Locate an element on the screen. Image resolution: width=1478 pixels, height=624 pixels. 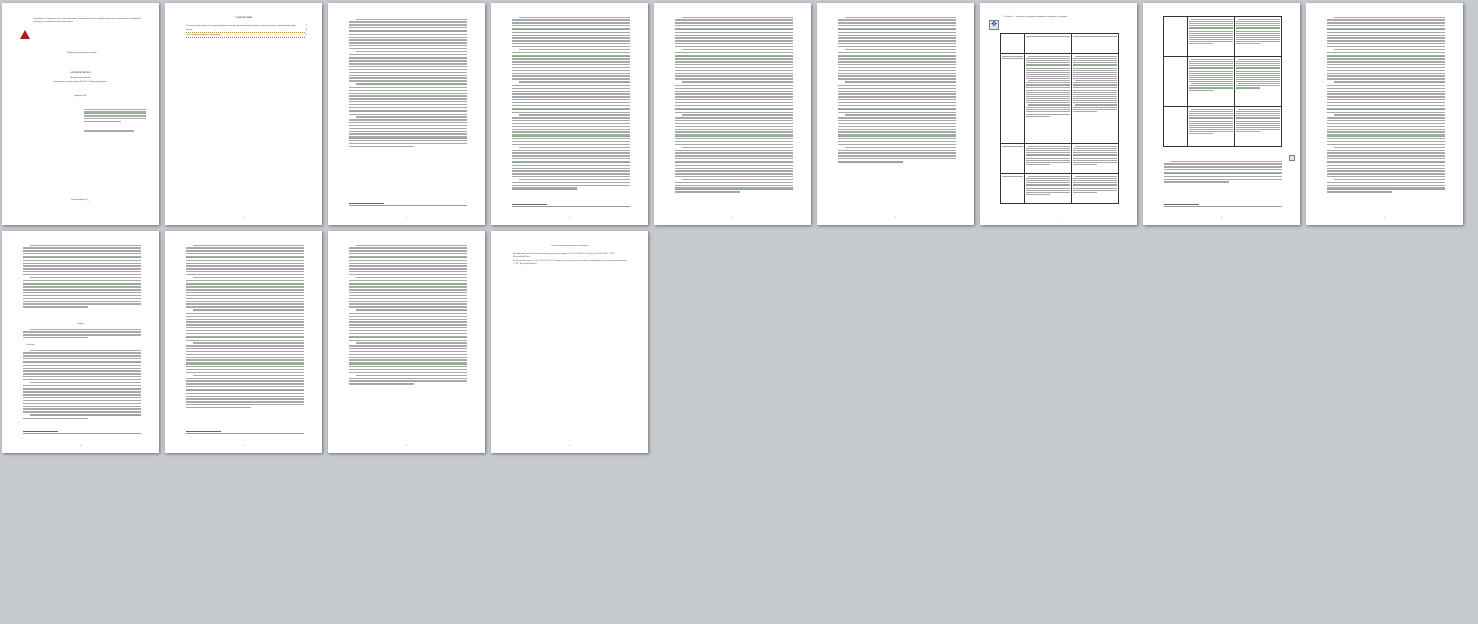
page-5: 5 is located at coordinates (732, 114).